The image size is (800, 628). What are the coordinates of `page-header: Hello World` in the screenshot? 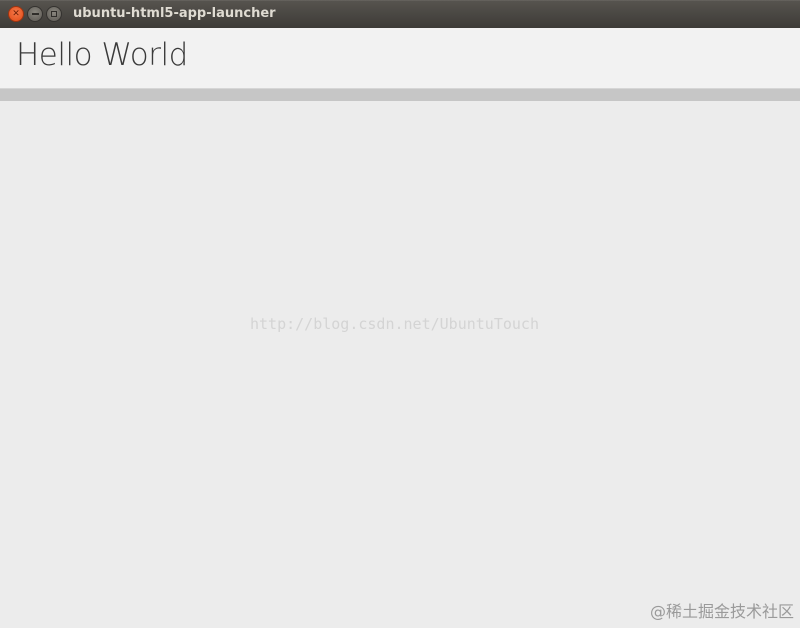 It's located at (400, 58).